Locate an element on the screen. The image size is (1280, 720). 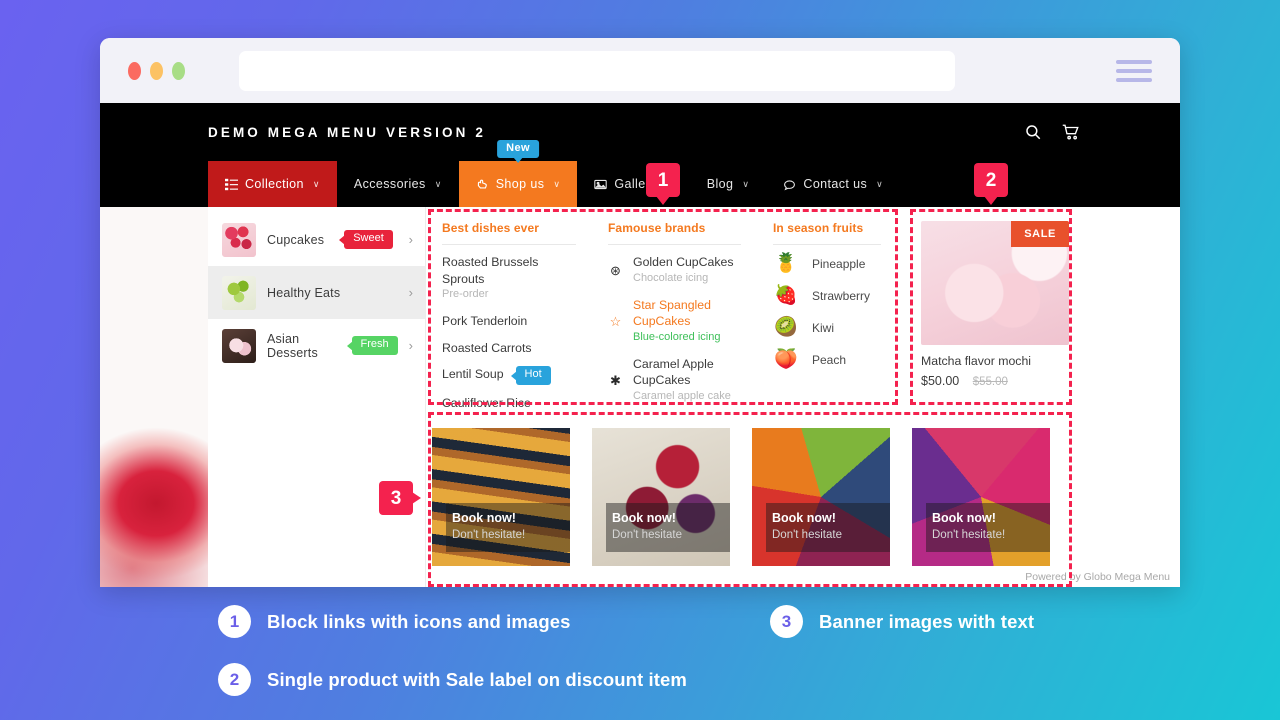
nav-item-label: Collection is located at coordinates (274, 184).